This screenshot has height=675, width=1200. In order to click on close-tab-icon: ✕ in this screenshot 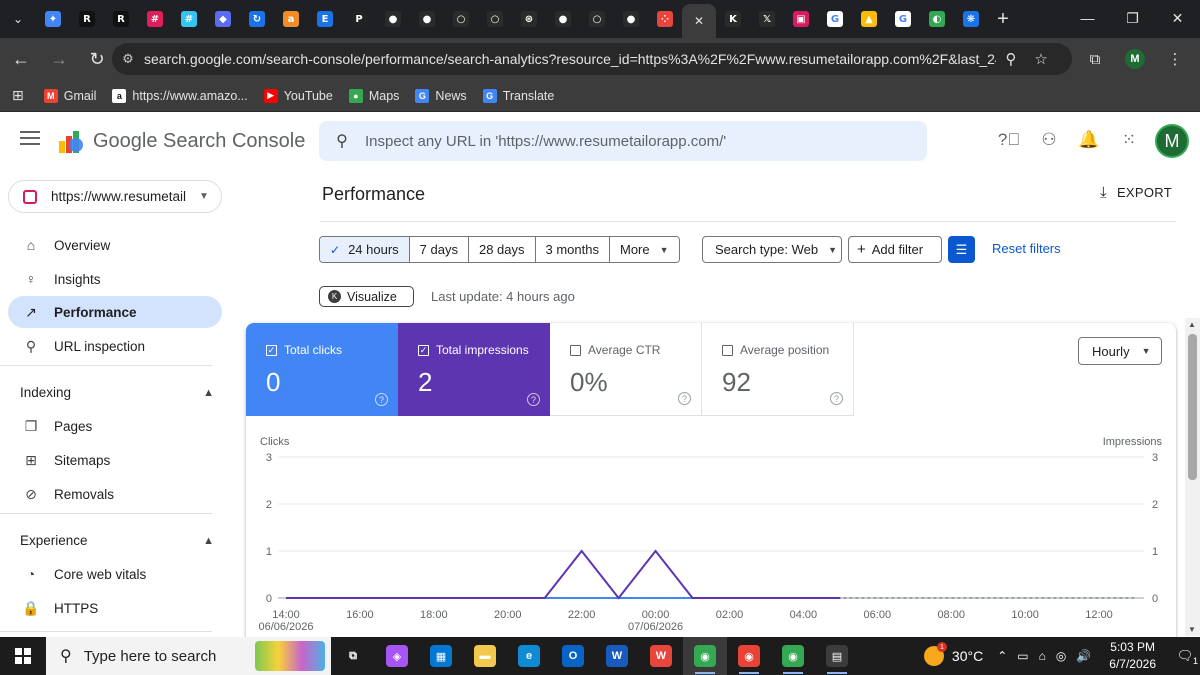, I will do `click(699, 21)`.